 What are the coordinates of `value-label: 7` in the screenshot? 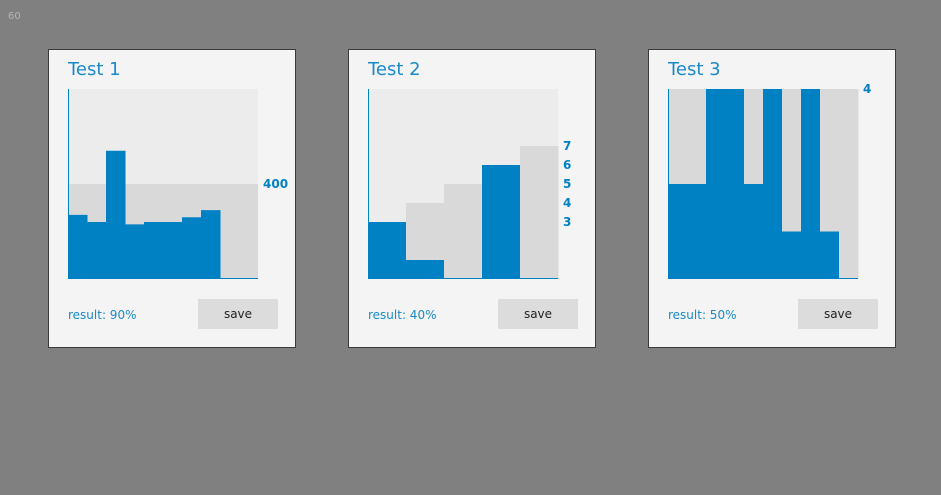 It's located at (567, 146).